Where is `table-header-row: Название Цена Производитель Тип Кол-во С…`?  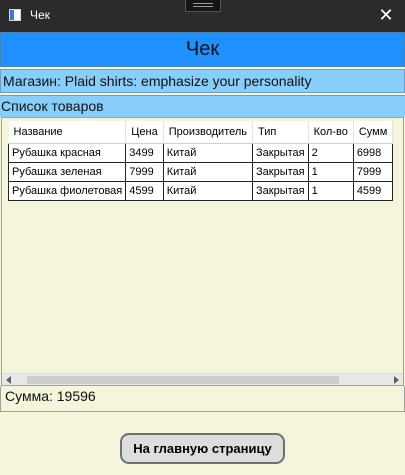 table-header-row: Название Цена Производитель Тип Кол-во С… is located at coordinates (201, 132).